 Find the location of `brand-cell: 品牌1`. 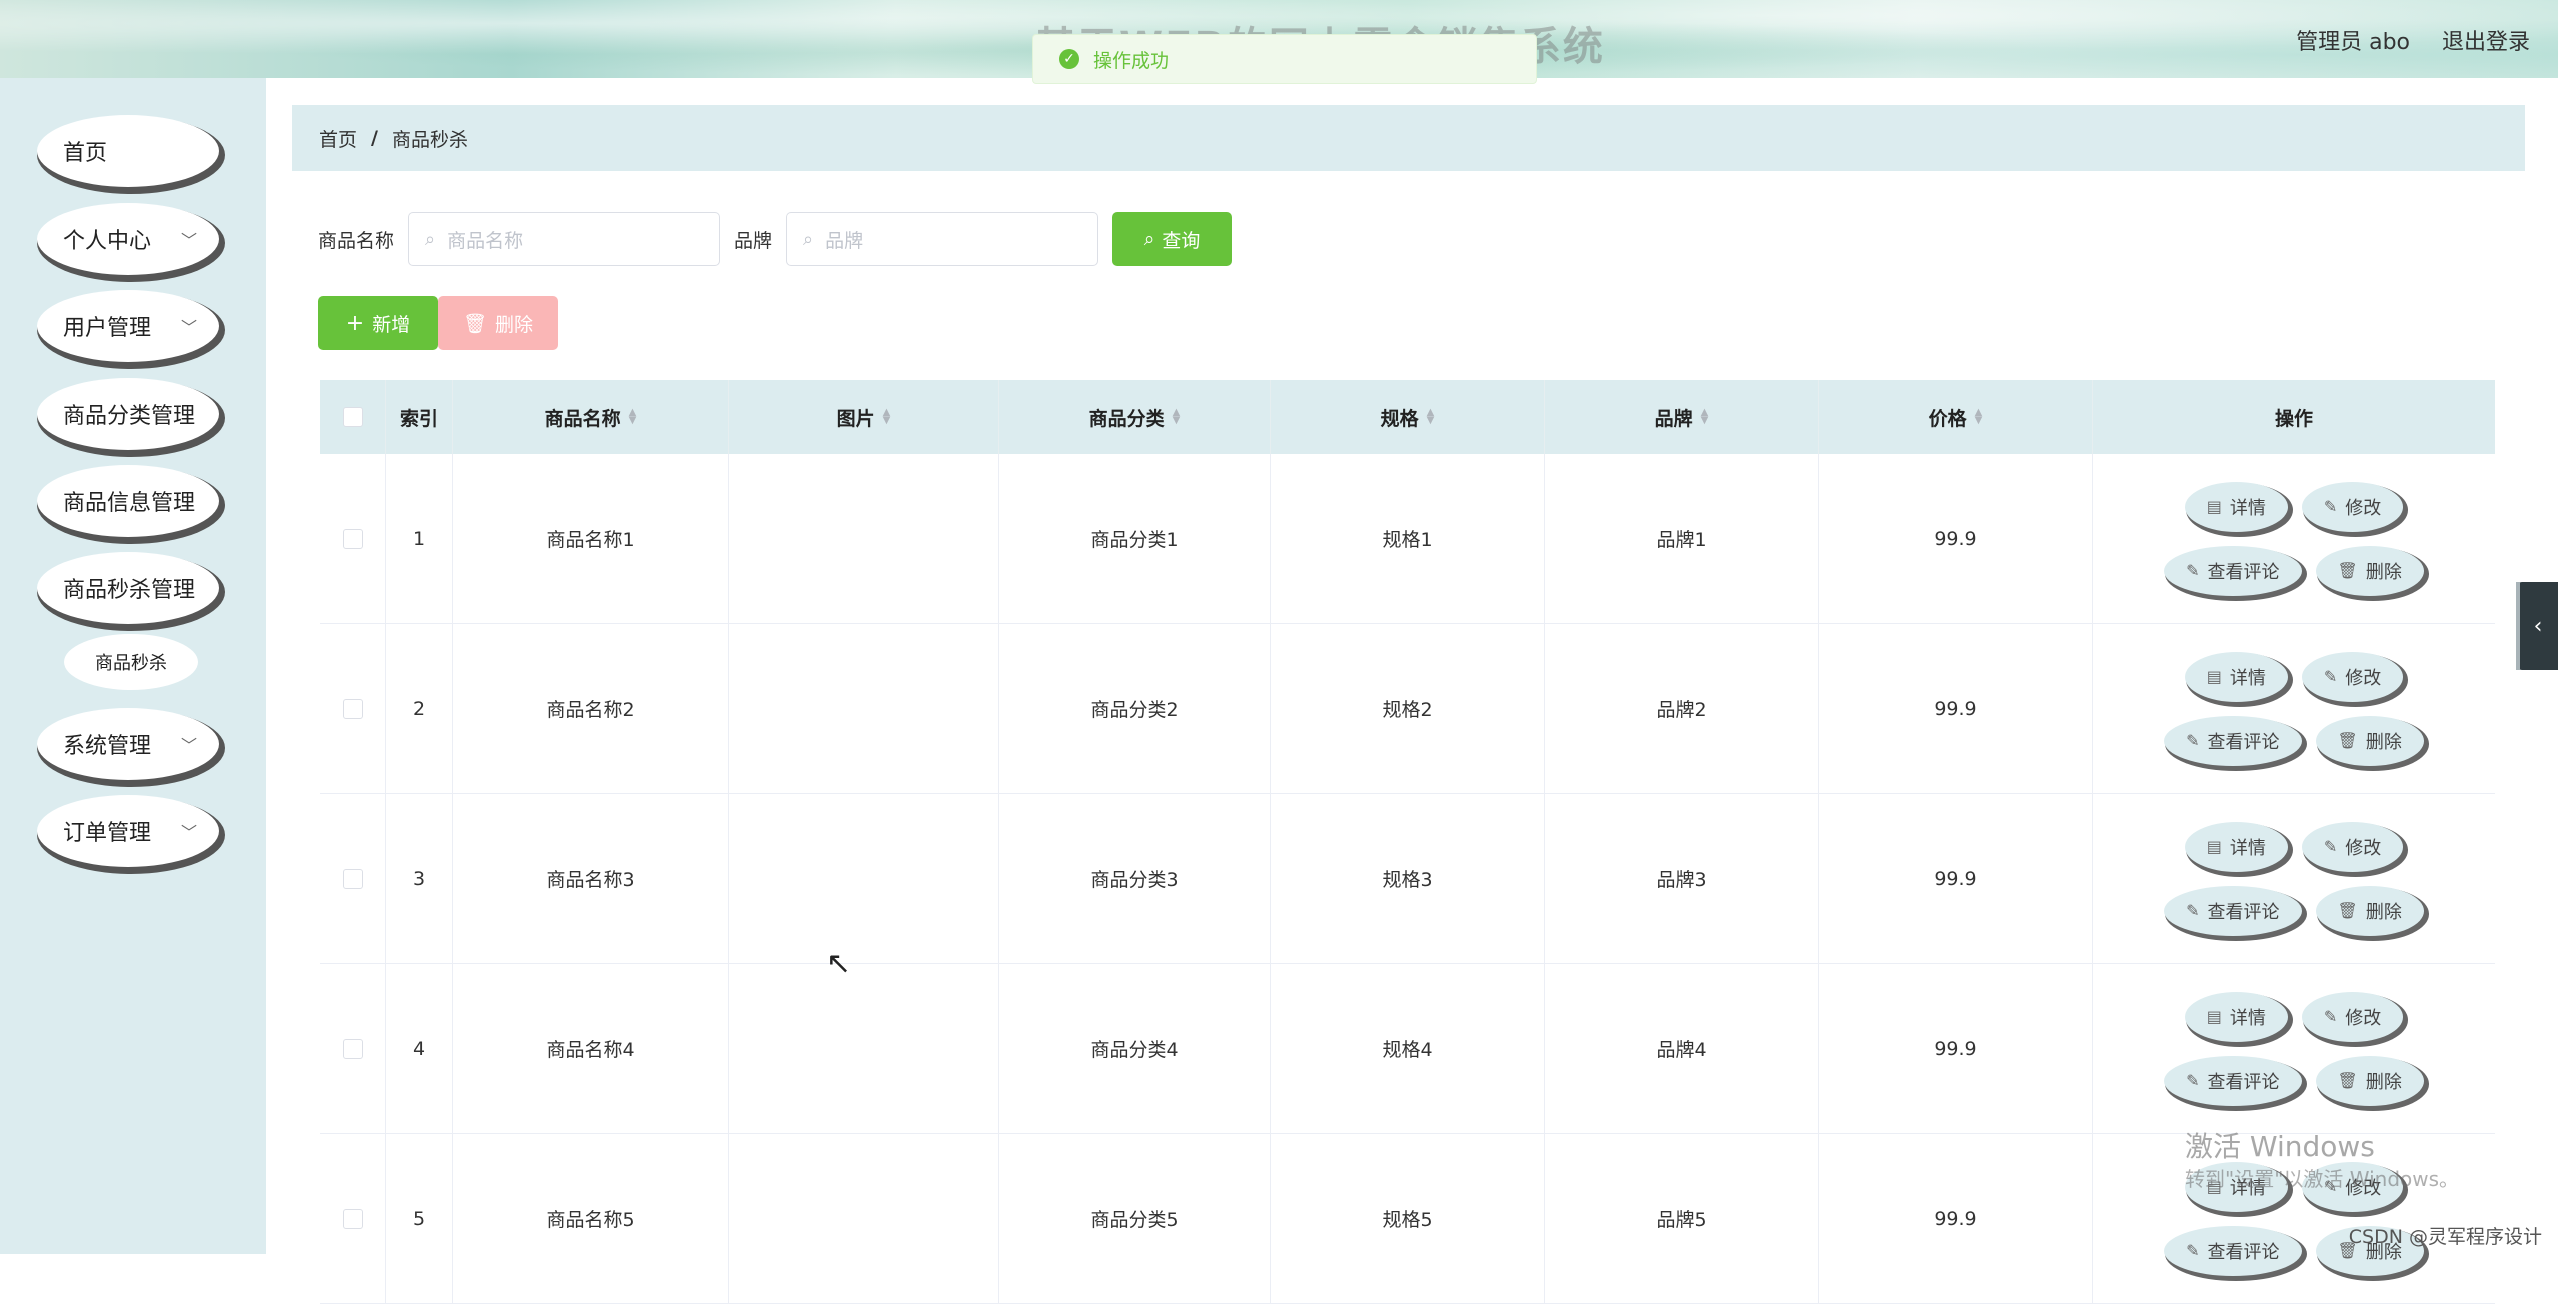

brand-cell: 品牌1 is located at coordinates (1682, 538).